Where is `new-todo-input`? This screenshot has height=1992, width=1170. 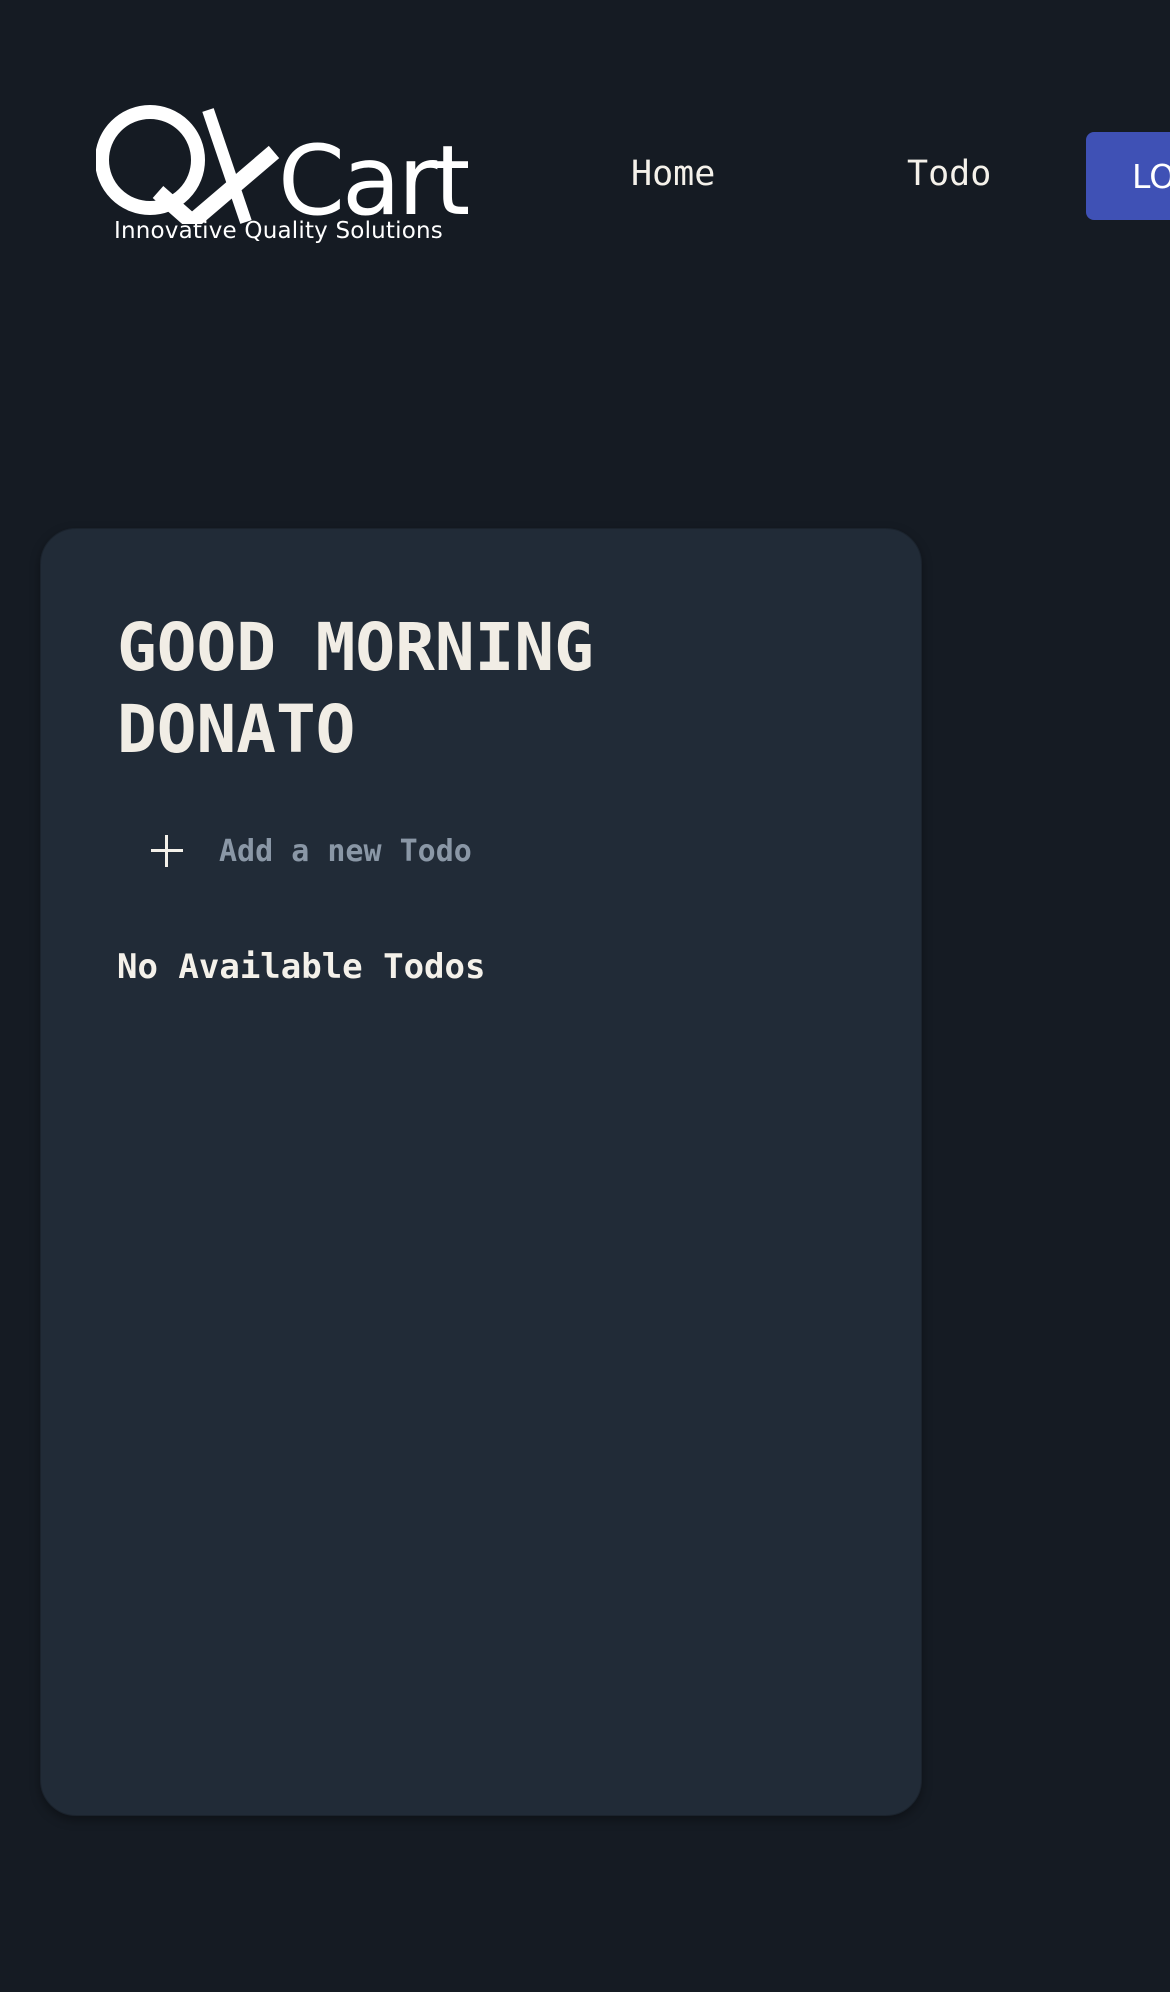 new-todo-input is located at coordinates (499, 851).